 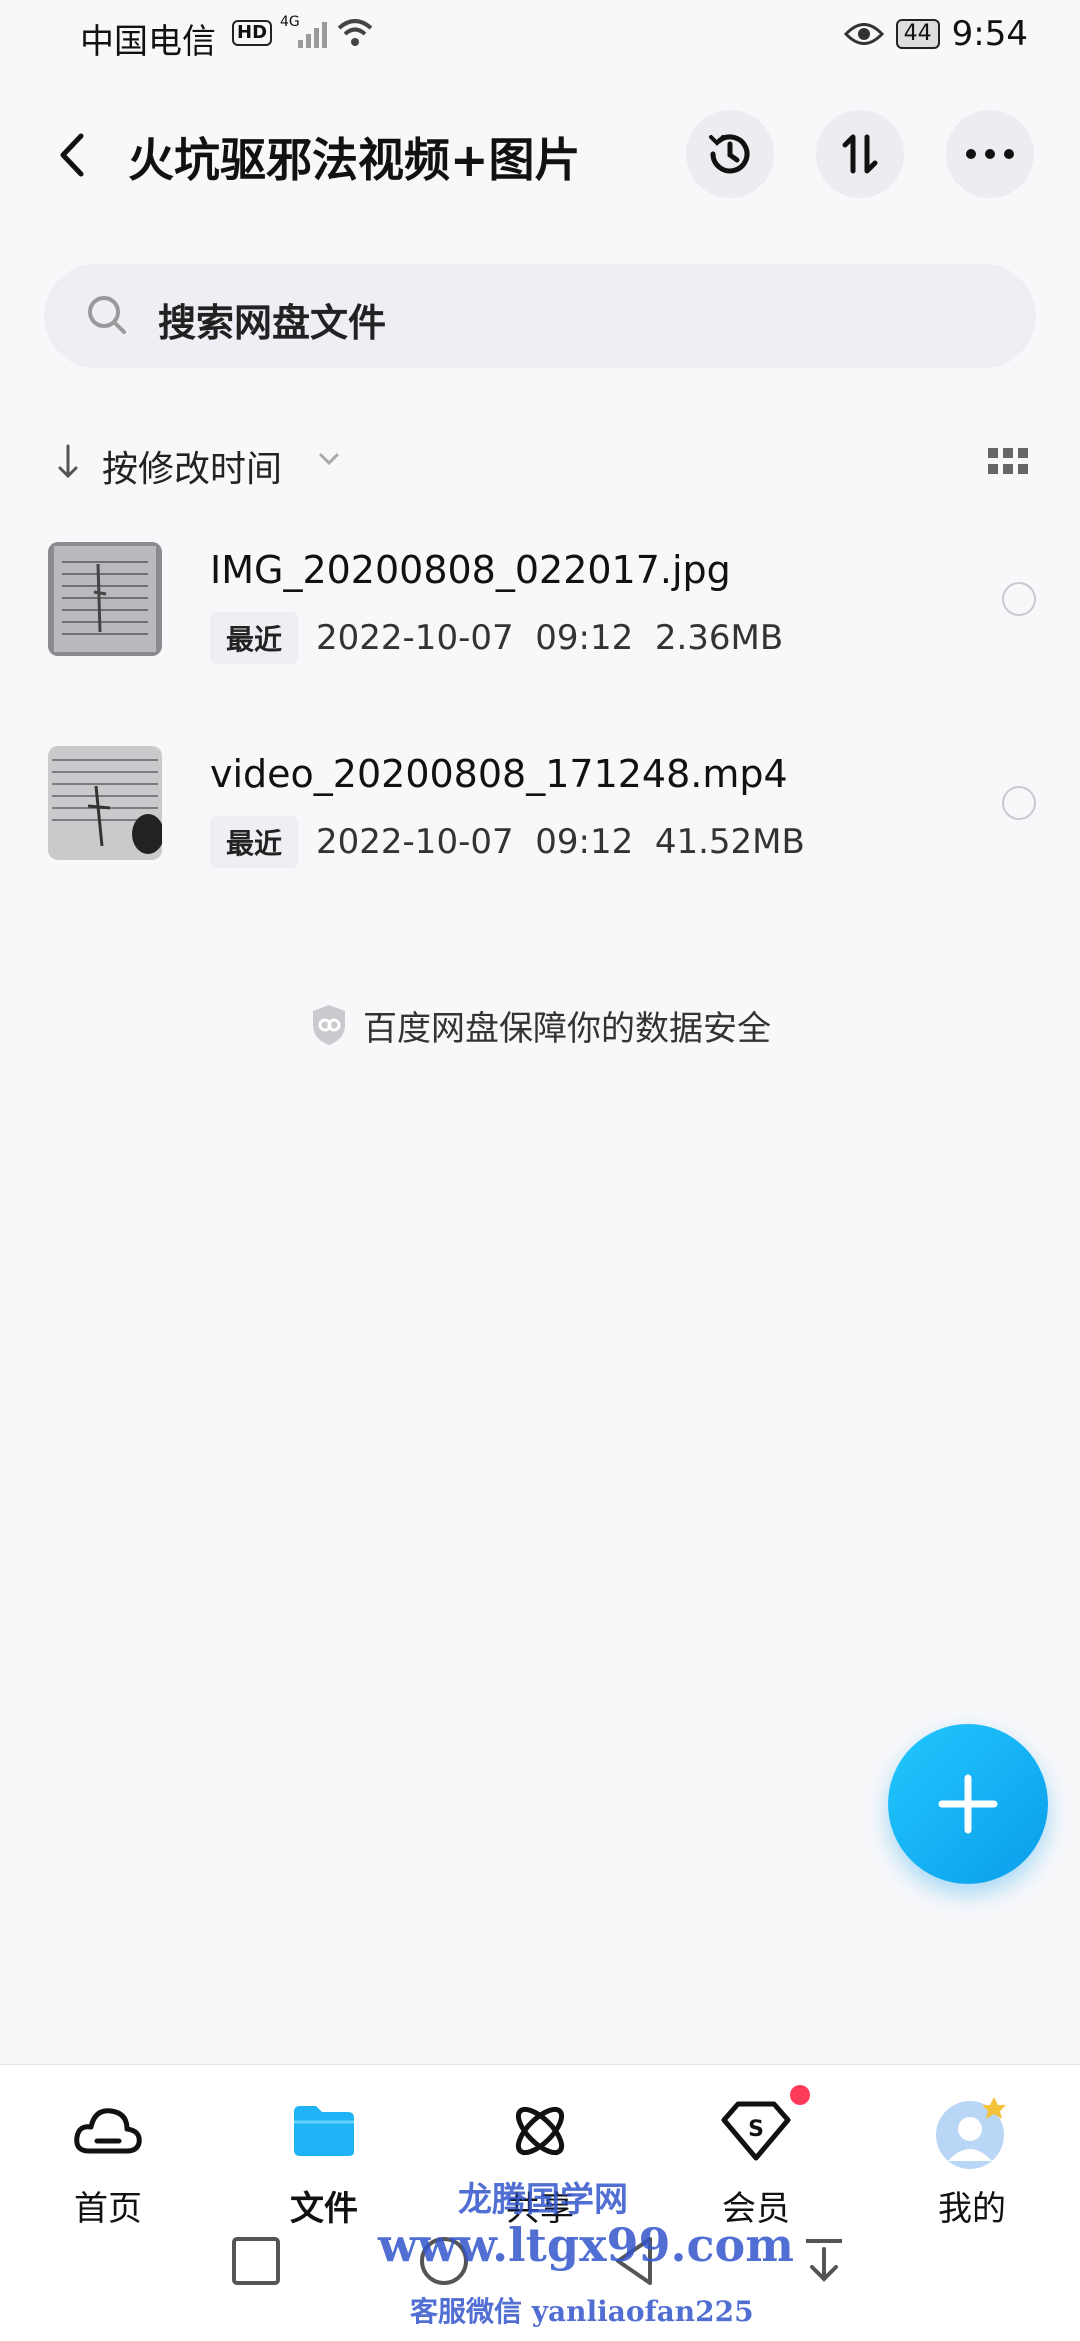 What do you see at coordinates (355, 32) in the screenshot?
I see `wifi-icon` at bounding box center [355, 32].